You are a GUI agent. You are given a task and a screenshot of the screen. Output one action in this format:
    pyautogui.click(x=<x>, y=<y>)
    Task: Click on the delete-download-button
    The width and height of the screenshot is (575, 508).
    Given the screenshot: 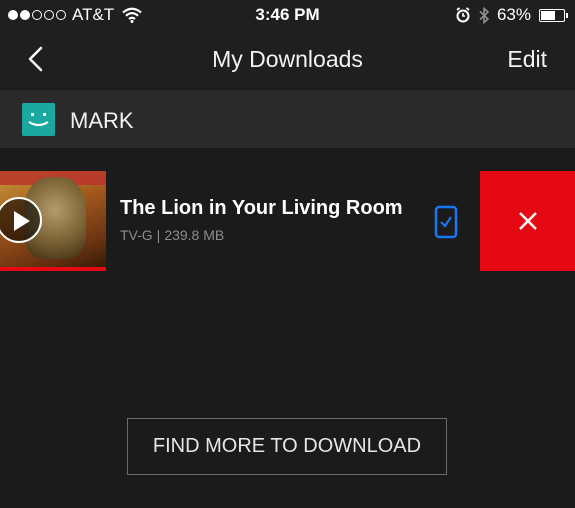 What is the action you would take?
    pyautogui.click(x=527, y=221)
    